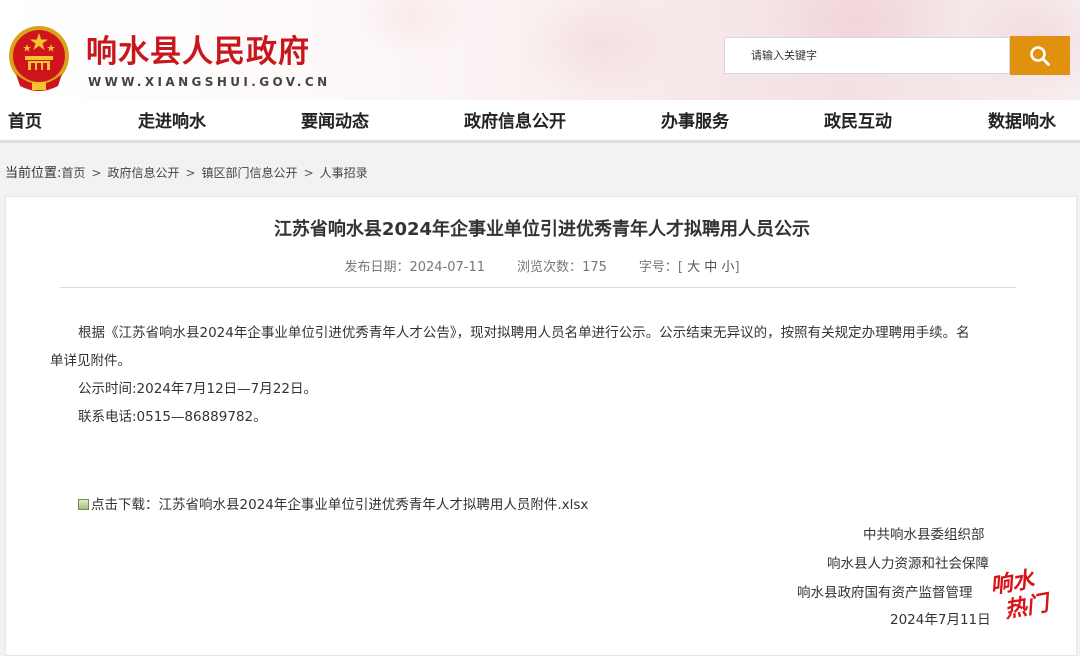 The width and height of the screenshot is (1080, 656). What do you see at coordinates (693, 267) in the screenshot?
I see `font-size-large-button: 大` at bounding box center [693, 267].